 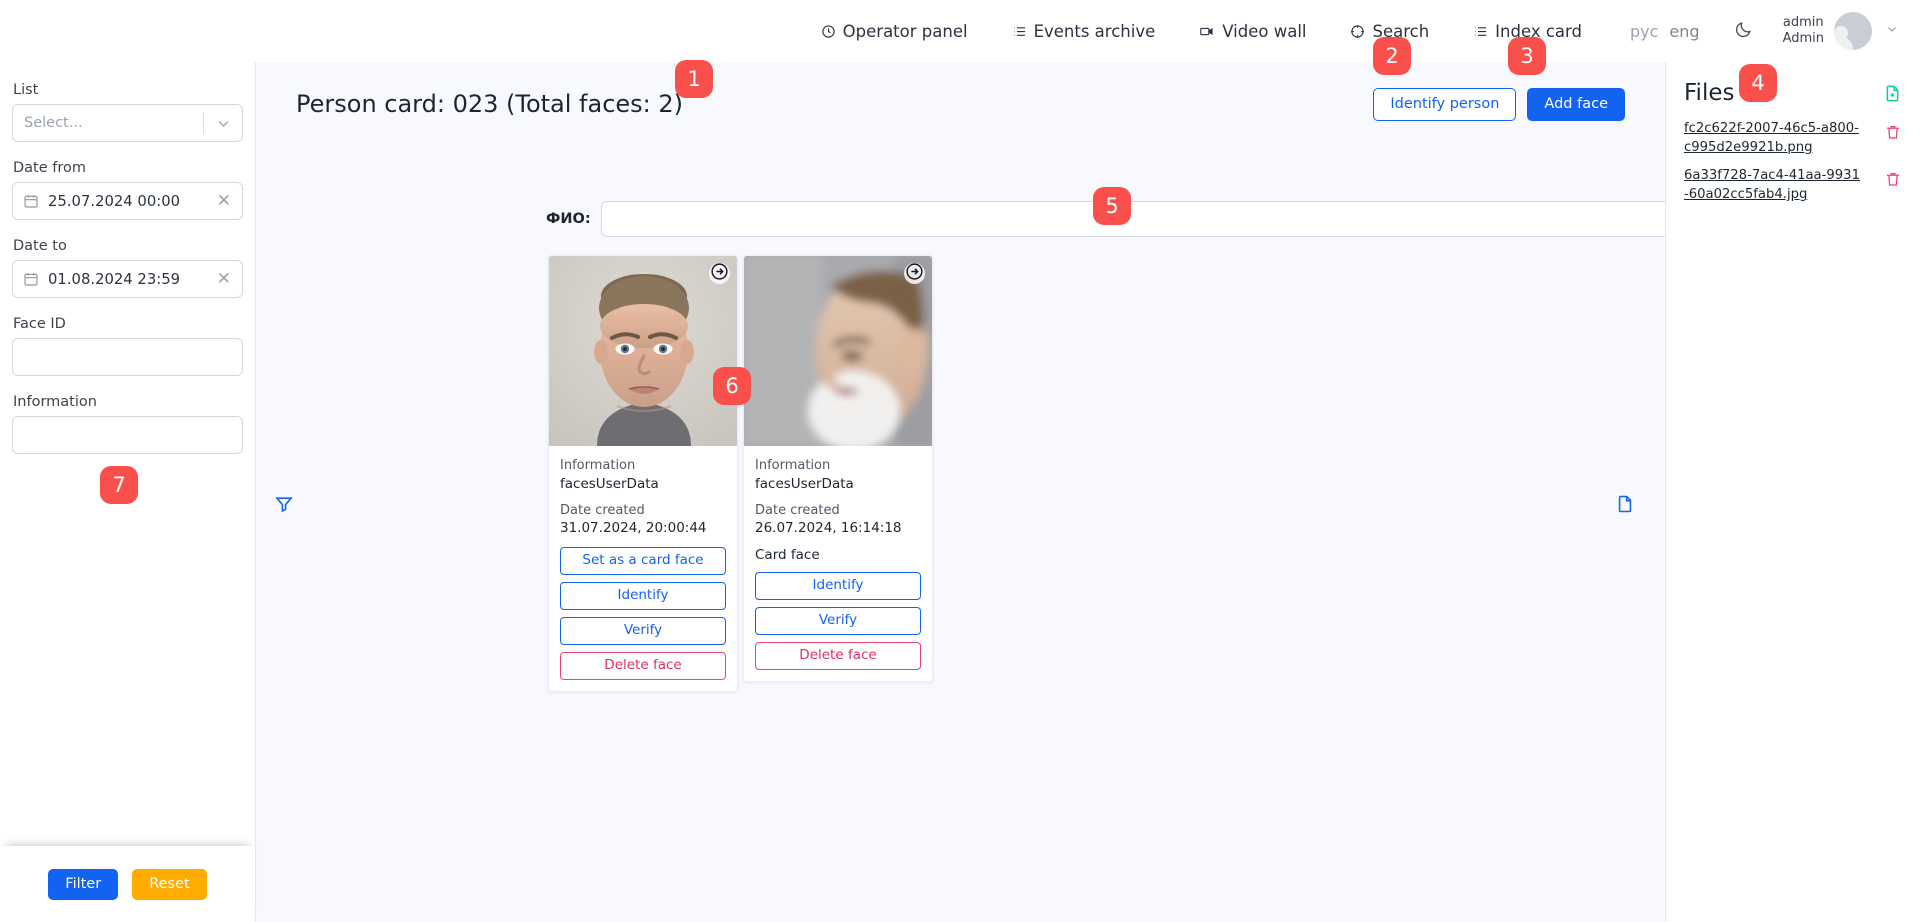 I want to click on lang-en: eng, so click(x=1684, y=31).